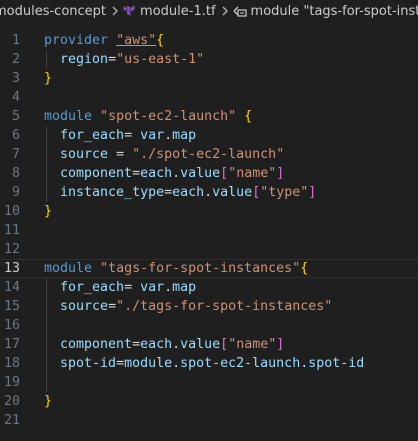  I want to click on code-line: 11, so click(209, 230).